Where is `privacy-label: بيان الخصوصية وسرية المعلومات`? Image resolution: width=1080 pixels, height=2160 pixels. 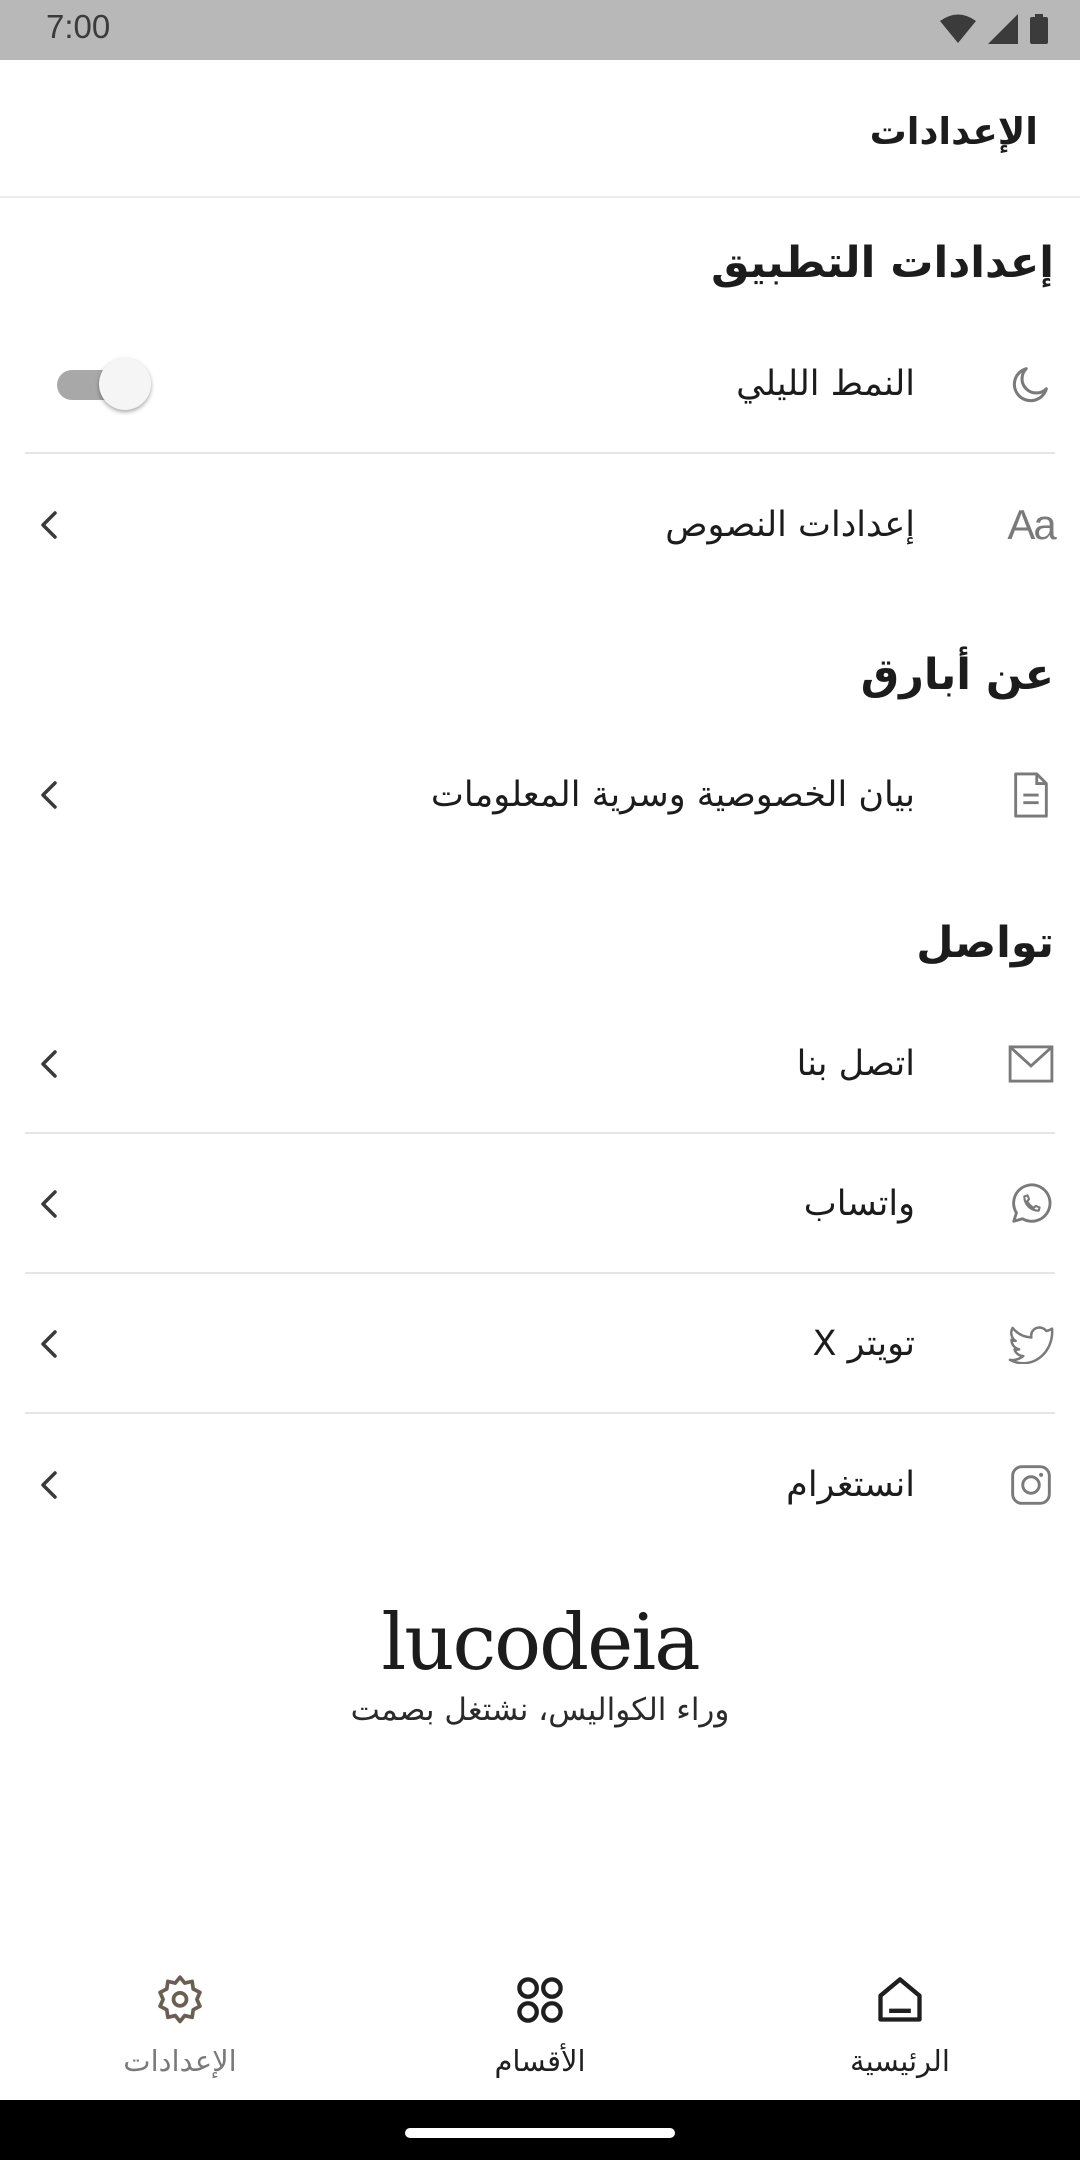
privacy-label: بيان الخصوصية وسرية المعلومات is located at coordinates (672, 795).